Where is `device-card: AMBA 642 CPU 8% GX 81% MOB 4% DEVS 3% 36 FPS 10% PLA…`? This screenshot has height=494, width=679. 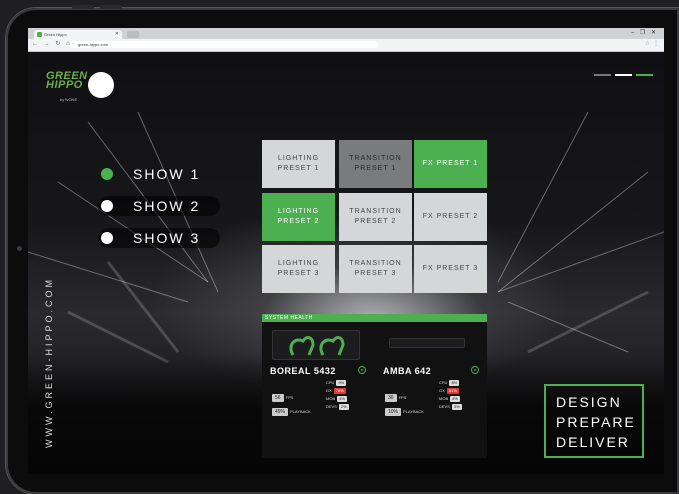 device-card: AMBA 642 CPU 8% GX 81% MOB 4% DEVS 3% 36 FPS 10% PLA… is located at coordinates (431, 391).